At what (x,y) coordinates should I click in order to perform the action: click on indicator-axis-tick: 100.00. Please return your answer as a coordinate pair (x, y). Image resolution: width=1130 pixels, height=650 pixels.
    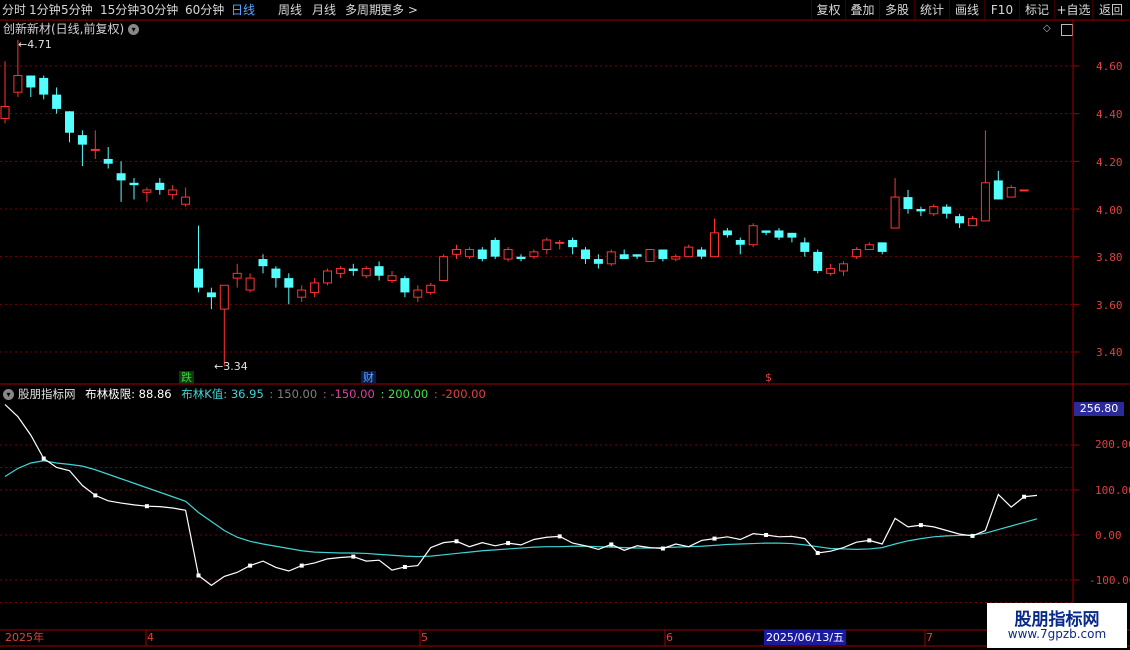
    Looking at the image, I should click on (1112, 490).